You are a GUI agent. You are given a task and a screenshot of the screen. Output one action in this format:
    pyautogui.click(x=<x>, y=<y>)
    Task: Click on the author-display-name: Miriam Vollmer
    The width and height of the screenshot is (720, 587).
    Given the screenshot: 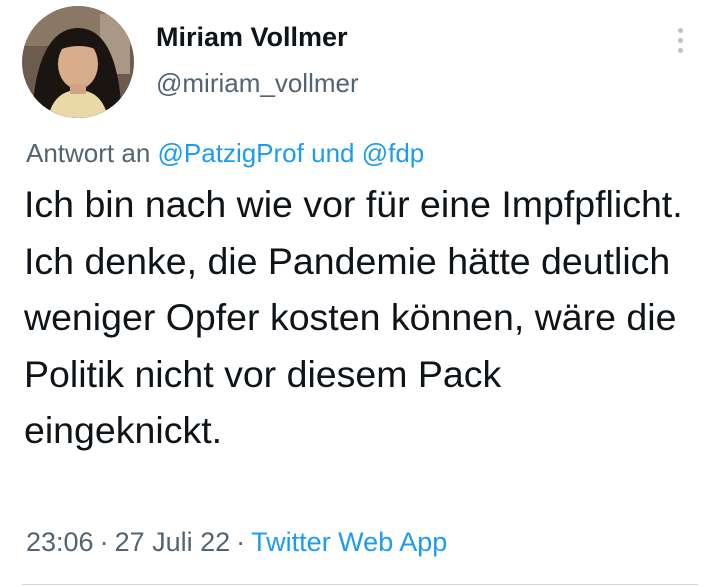 What is the action you would take?
    pyautogui.click(x=252, y=37)
    